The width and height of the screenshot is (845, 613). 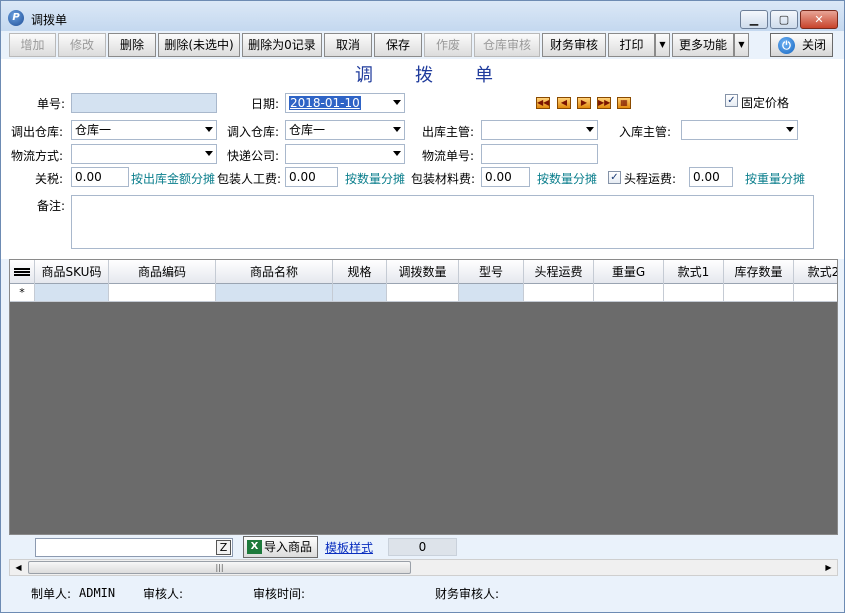 What do you see at coordinates (49, 179) in the screenshot?
I see `tax-label: 关税:` at bounding box center [49, 179].